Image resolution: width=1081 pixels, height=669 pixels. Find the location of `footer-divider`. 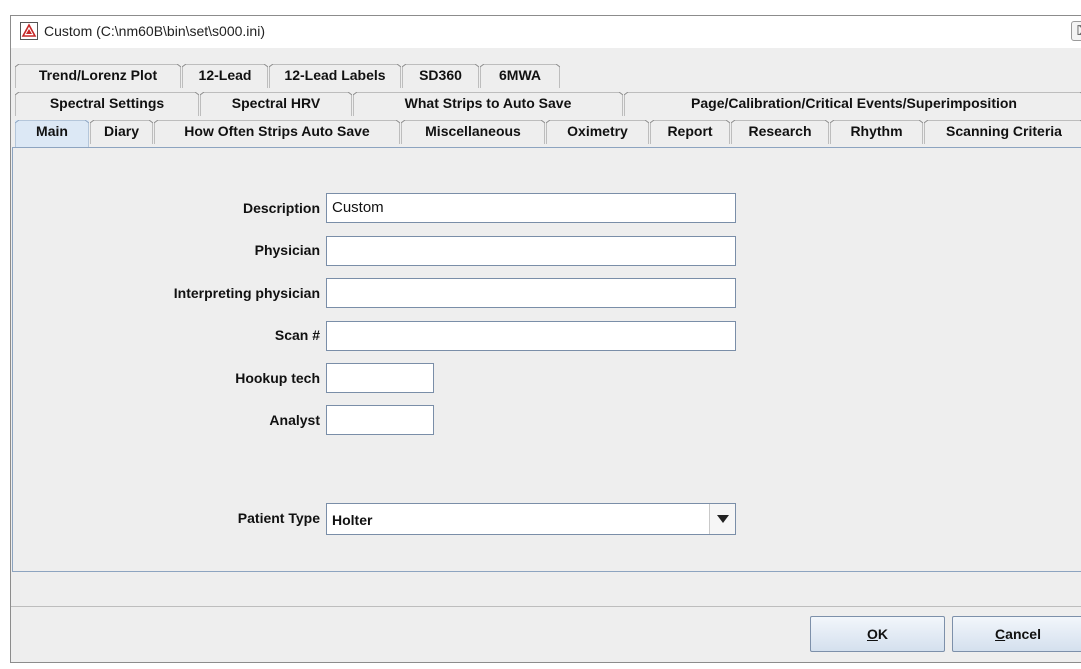

footer-divider is located at coordinates (546, 606).